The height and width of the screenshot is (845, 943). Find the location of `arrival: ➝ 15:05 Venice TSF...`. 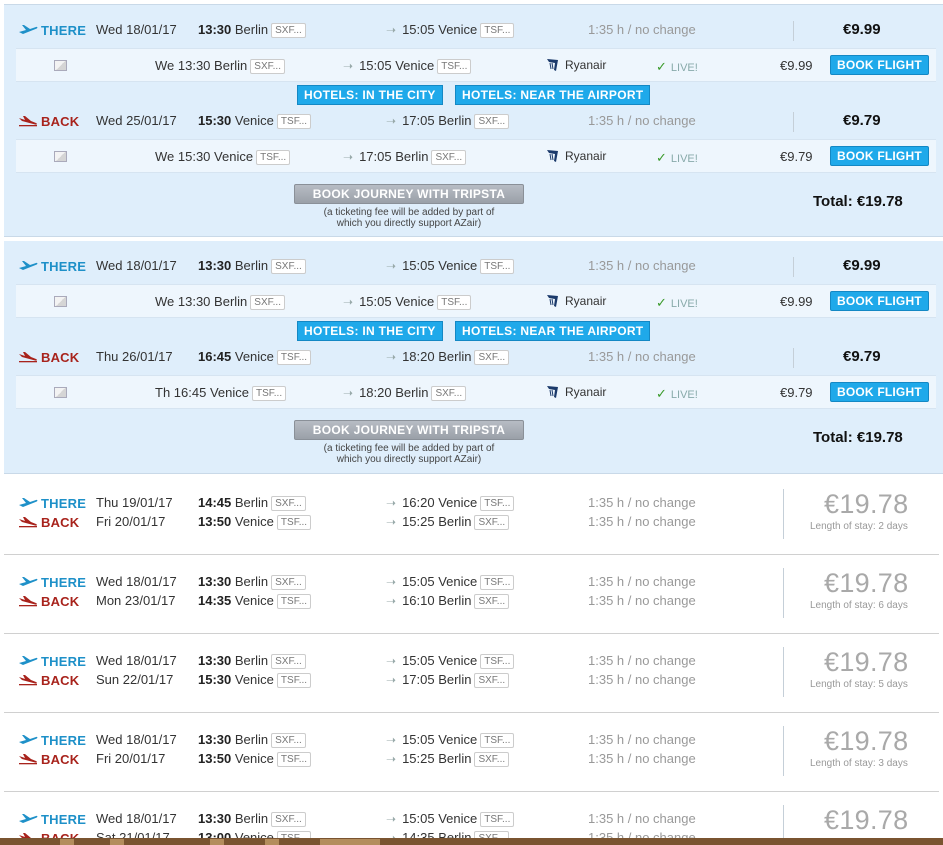

arrival: ➝ 15:05 Venice TSF... is located at coordinates (450, 661).